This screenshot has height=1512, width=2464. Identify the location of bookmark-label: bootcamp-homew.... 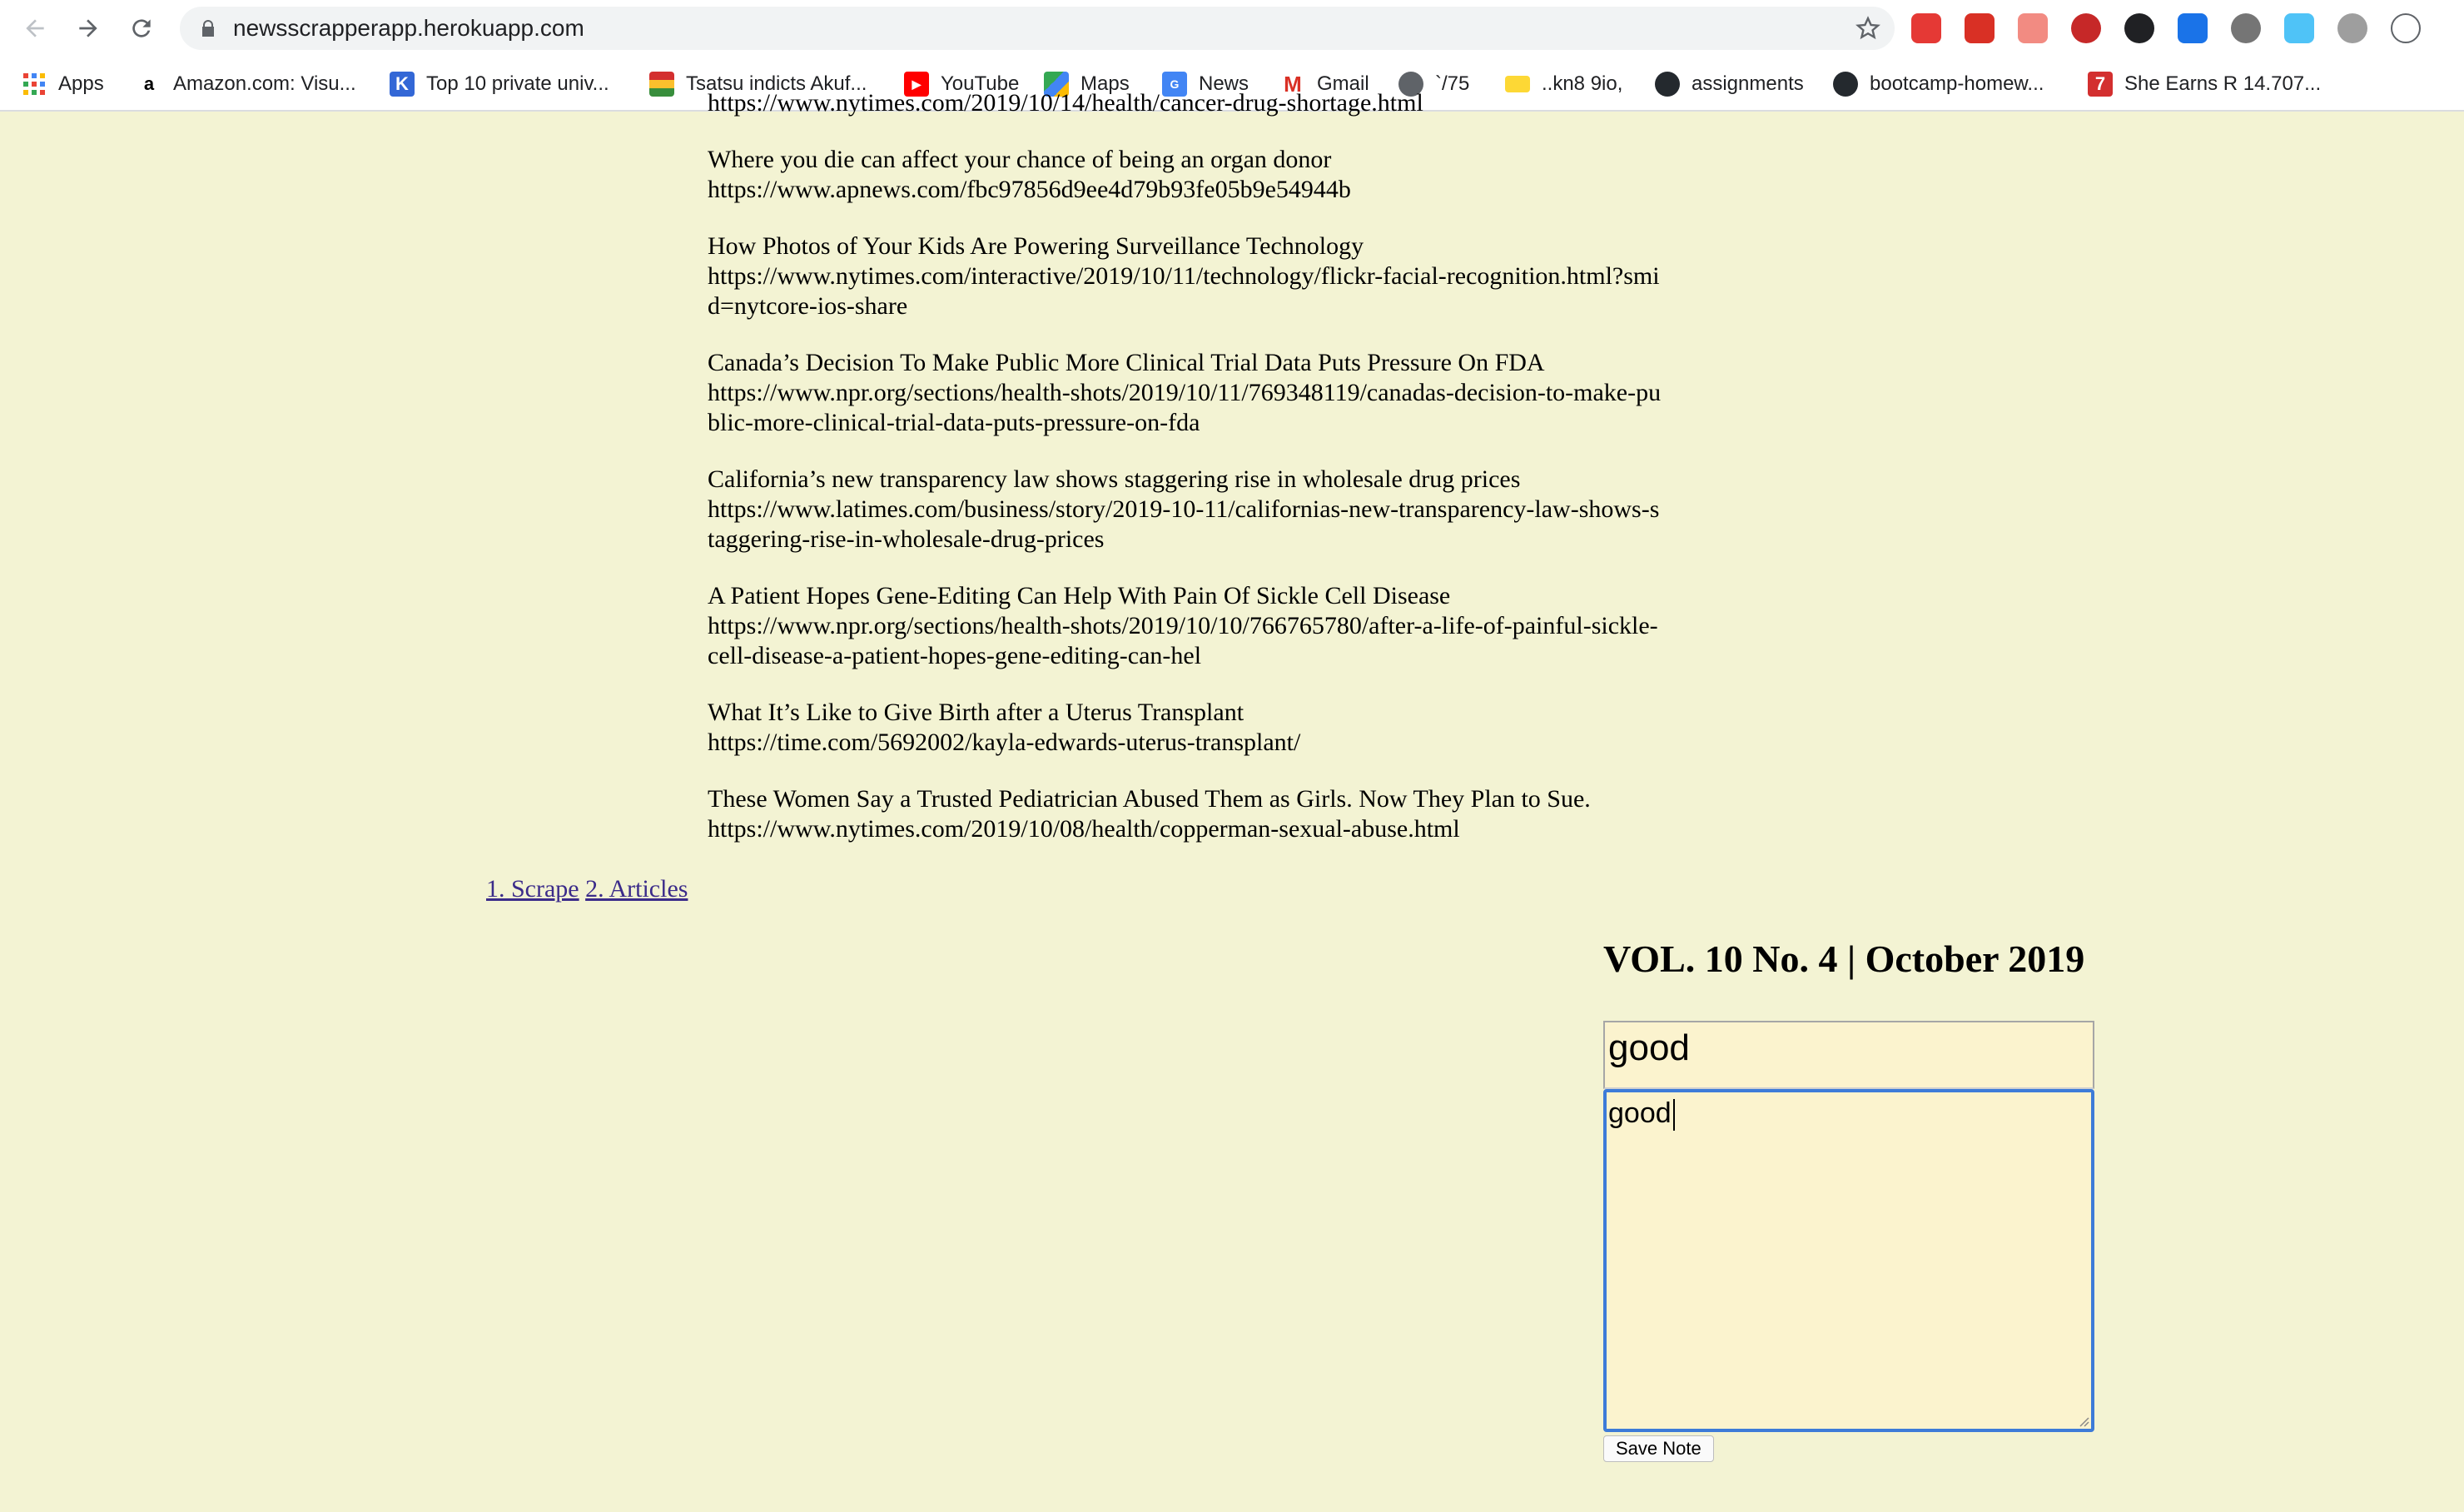
(1957, 84).